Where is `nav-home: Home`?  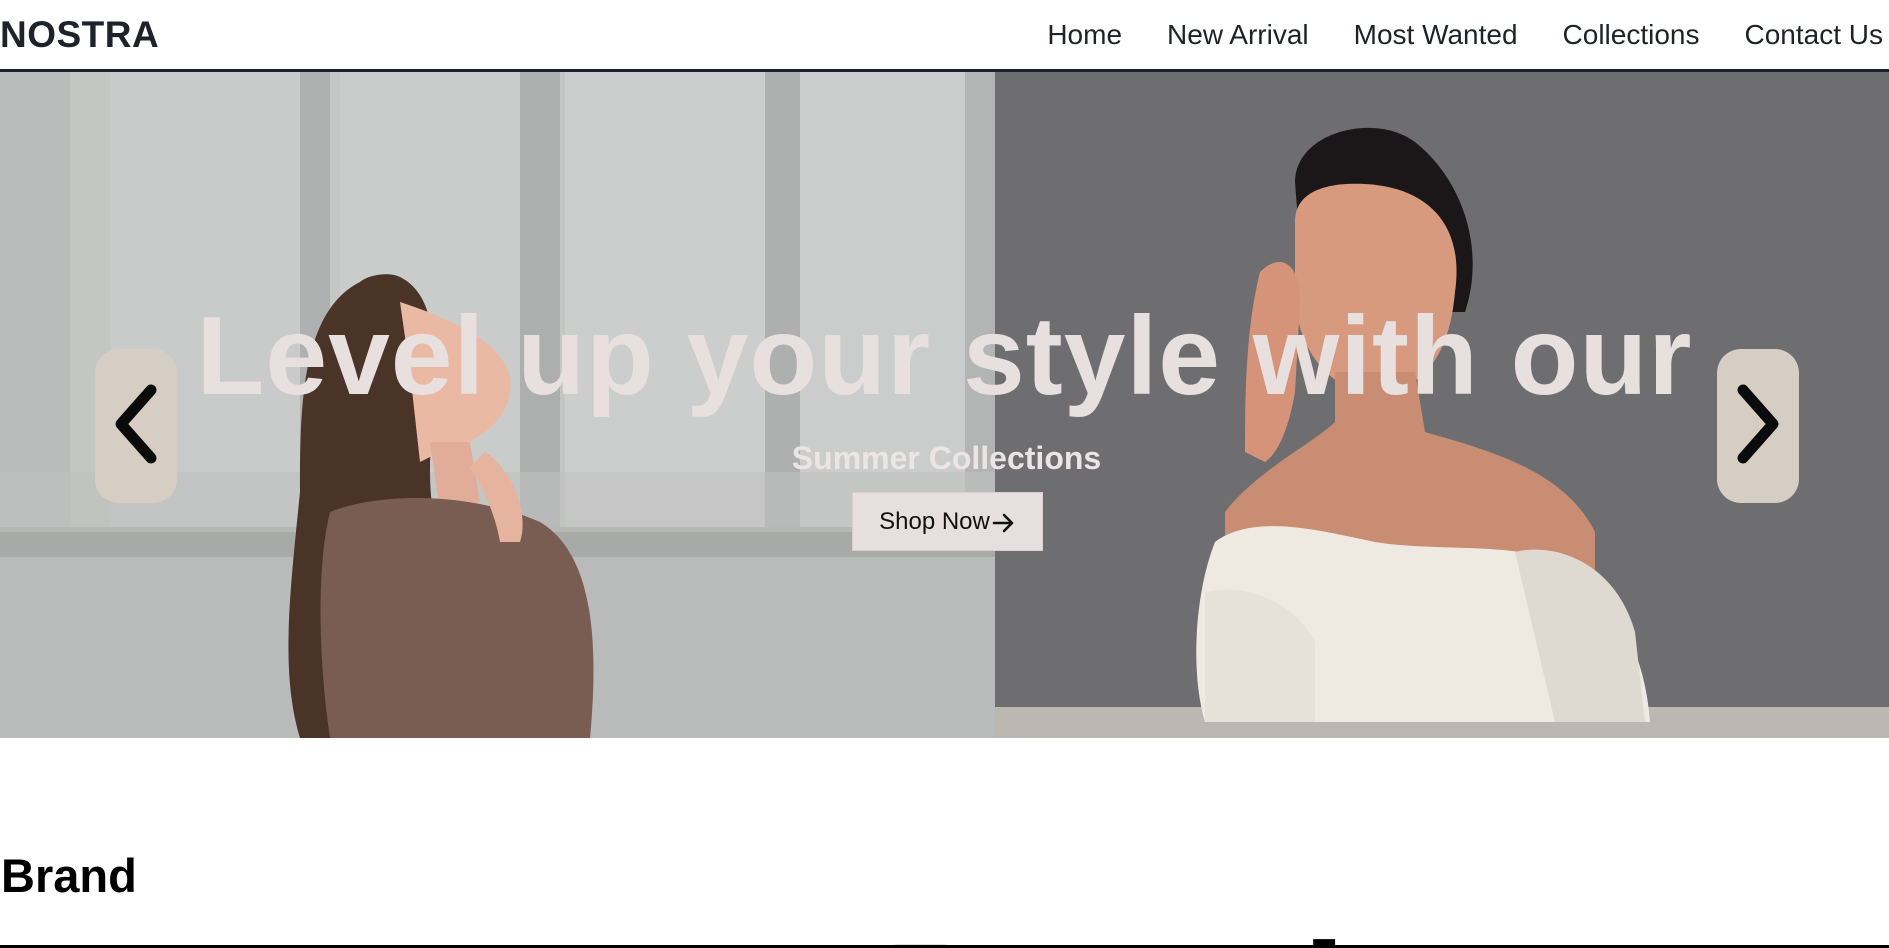
nav-home: Home is located at coordinates (1084, 35).